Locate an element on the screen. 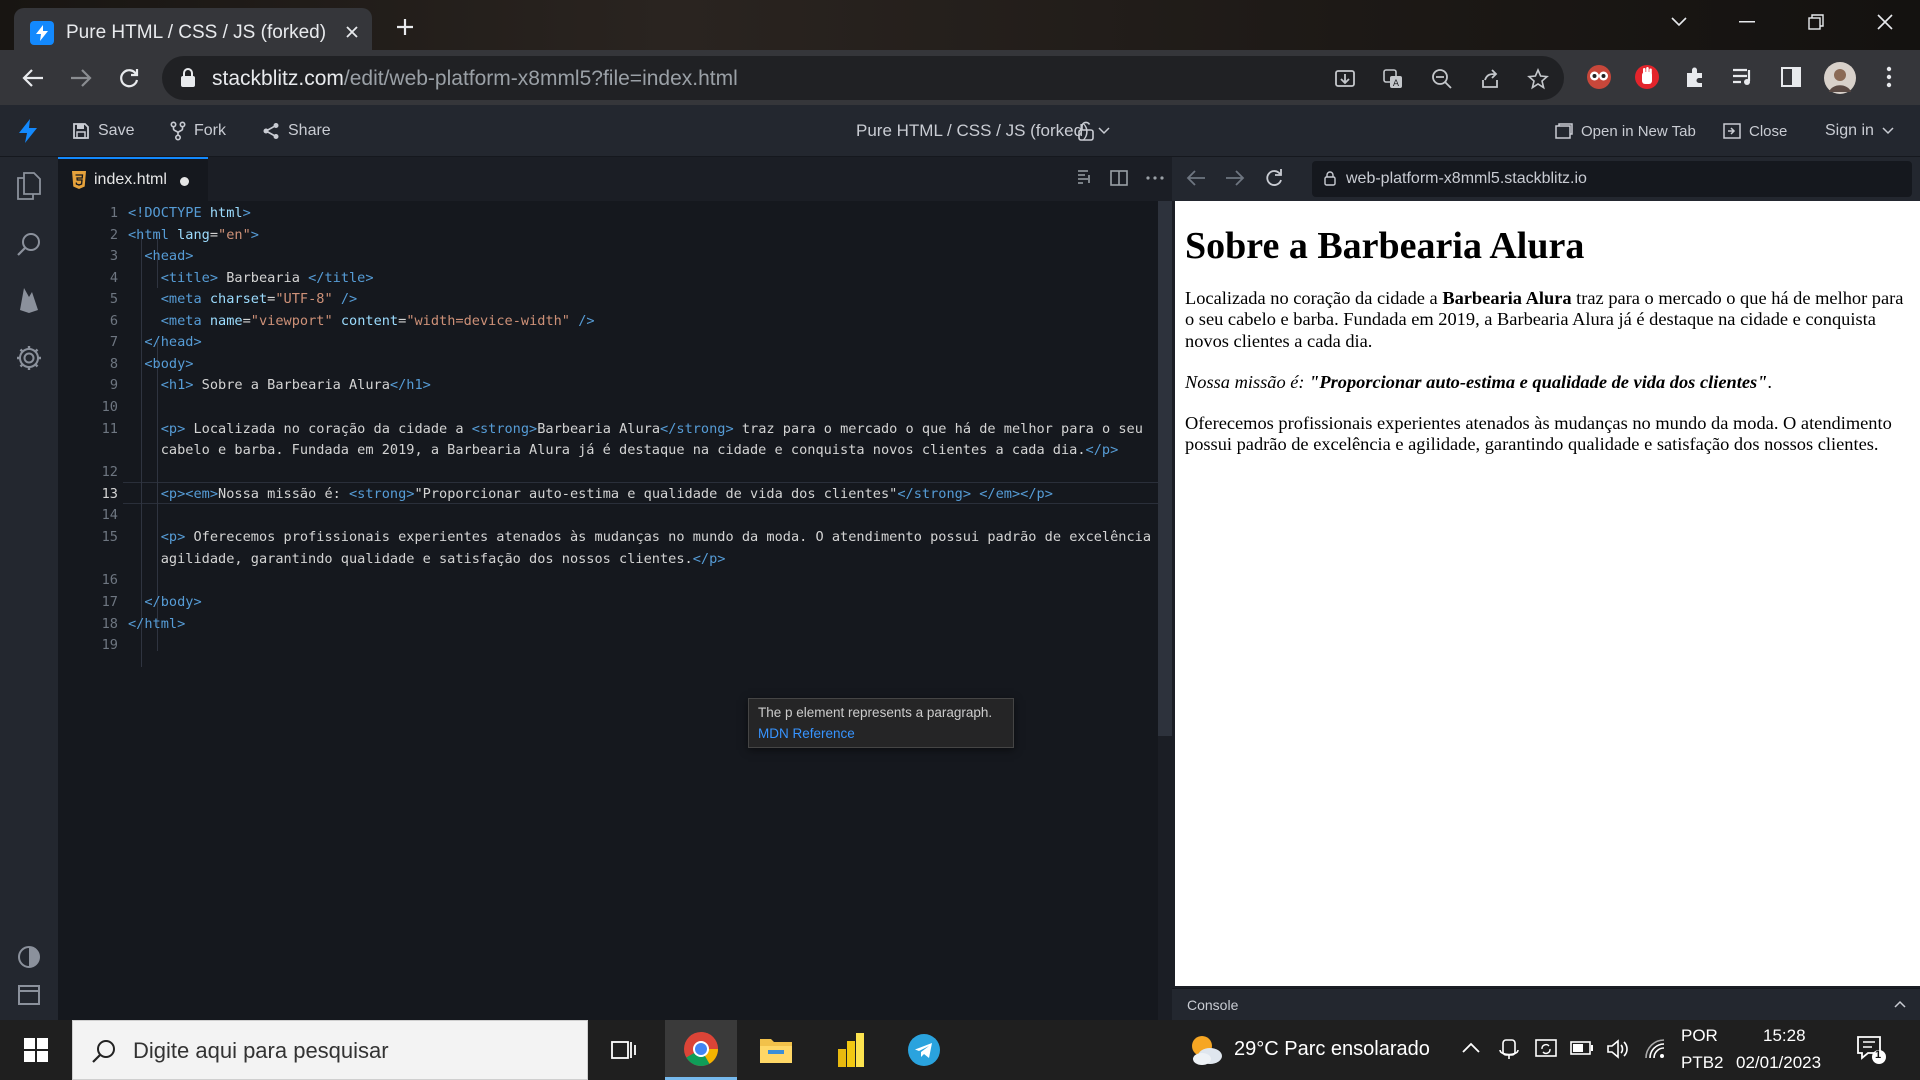 This screenshot has width=1920, height=1080. wifi-icon is located at coordinates (1655, 1049).